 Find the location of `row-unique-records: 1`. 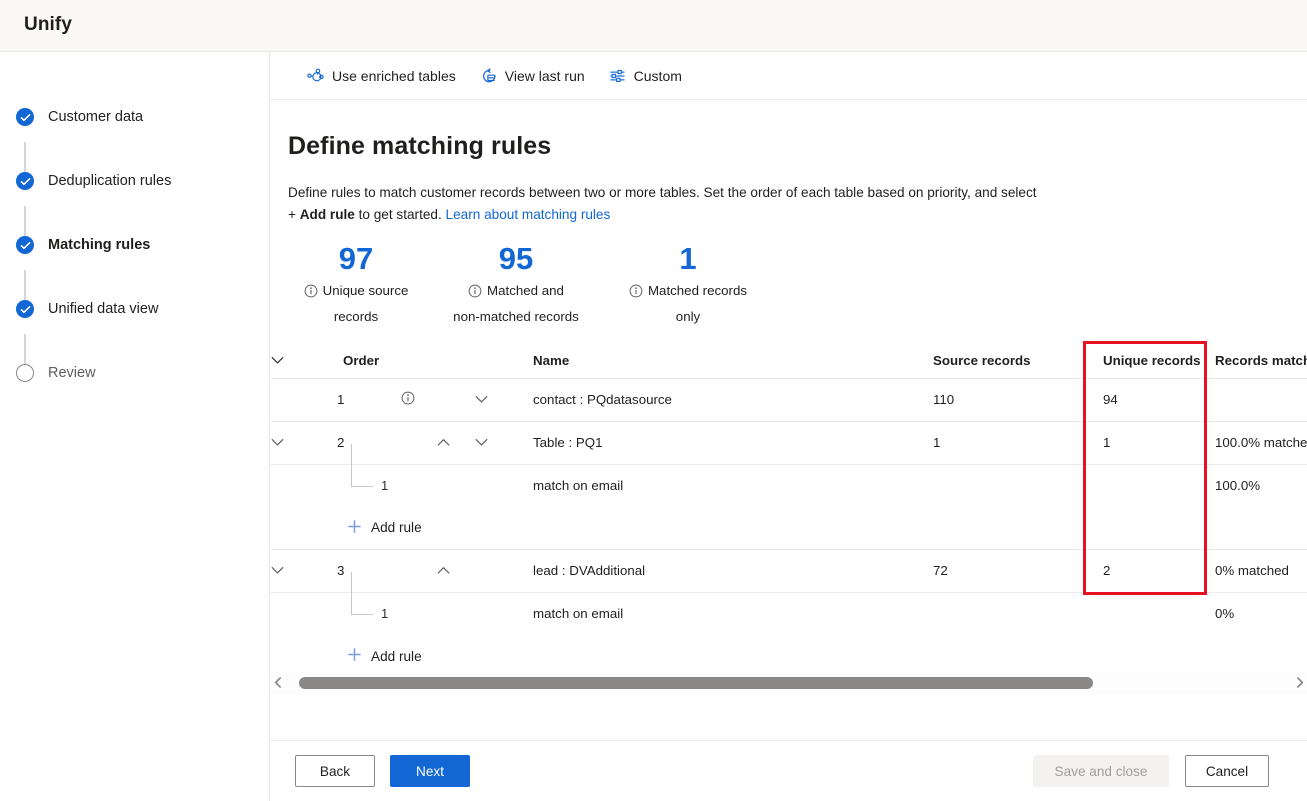

row-unique-records: 1 is located at coordinates (1107, 442).